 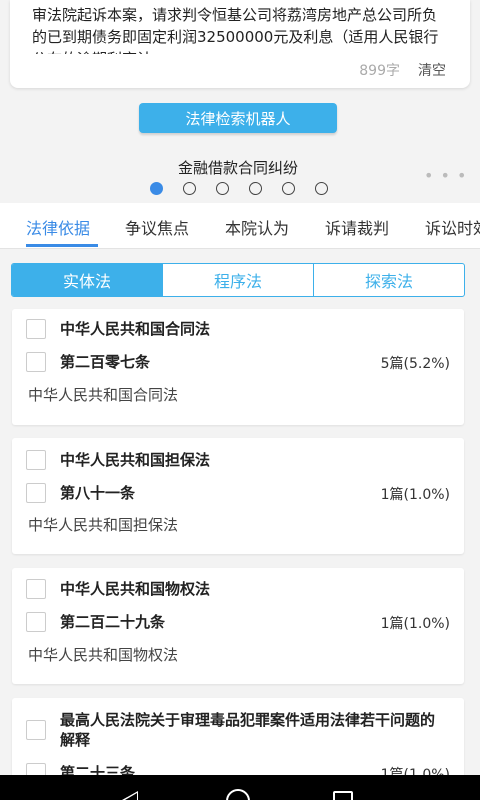 I want to click on carousel-title: 金融借款合同纠纷, so click(x=237, y=168).